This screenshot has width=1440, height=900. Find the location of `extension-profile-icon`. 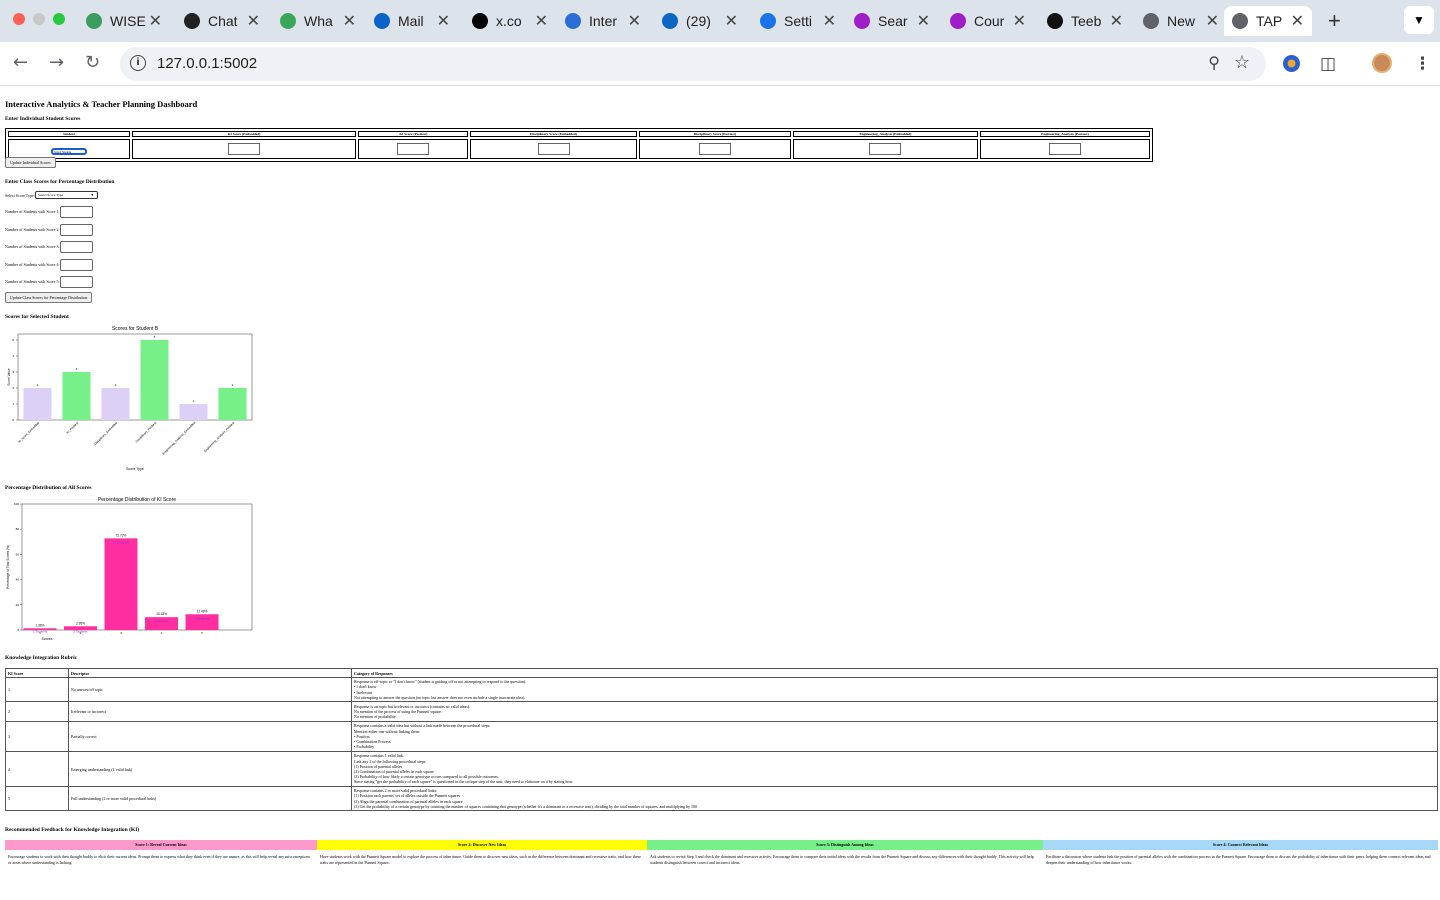

extension-profile-icon is located at coordinates (1291, 63).